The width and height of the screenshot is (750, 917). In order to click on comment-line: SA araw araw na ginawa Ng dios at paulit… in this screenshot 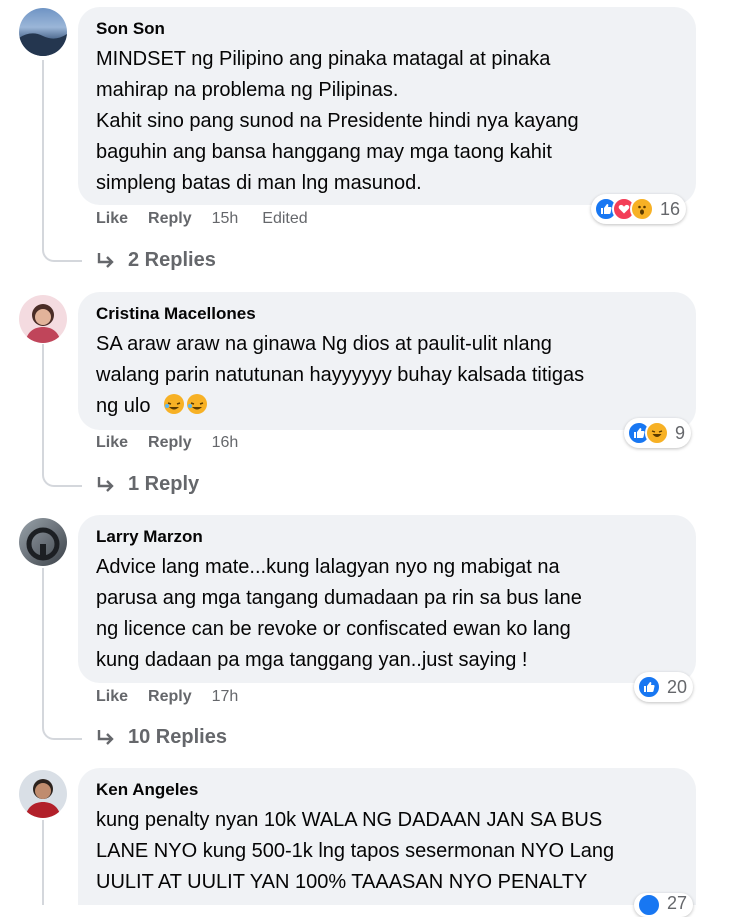, I will do `click(324, 344)`.